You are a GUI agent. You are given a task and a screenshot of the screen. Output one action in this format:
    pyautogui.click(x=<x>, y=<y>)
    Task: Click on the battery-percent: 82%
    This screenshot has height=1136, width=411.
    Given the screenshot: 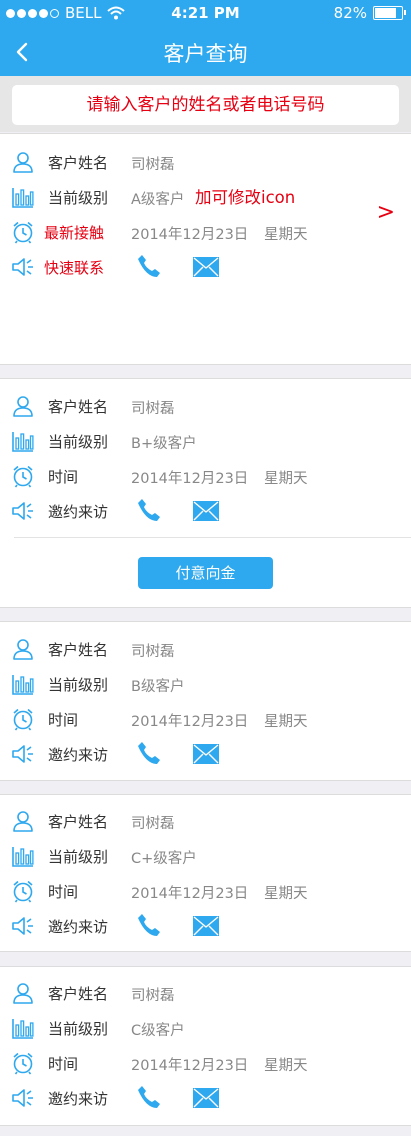 What is the action you would take?
    pyautogui.click(x=350, y=13)
    